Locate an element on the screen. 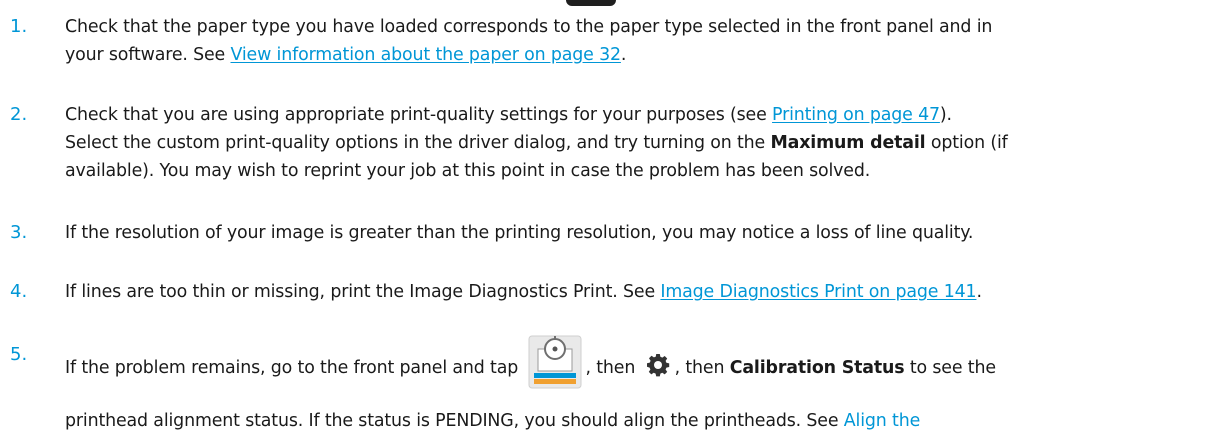  clipped-icon-fragment is located at coordinates (591, 3).